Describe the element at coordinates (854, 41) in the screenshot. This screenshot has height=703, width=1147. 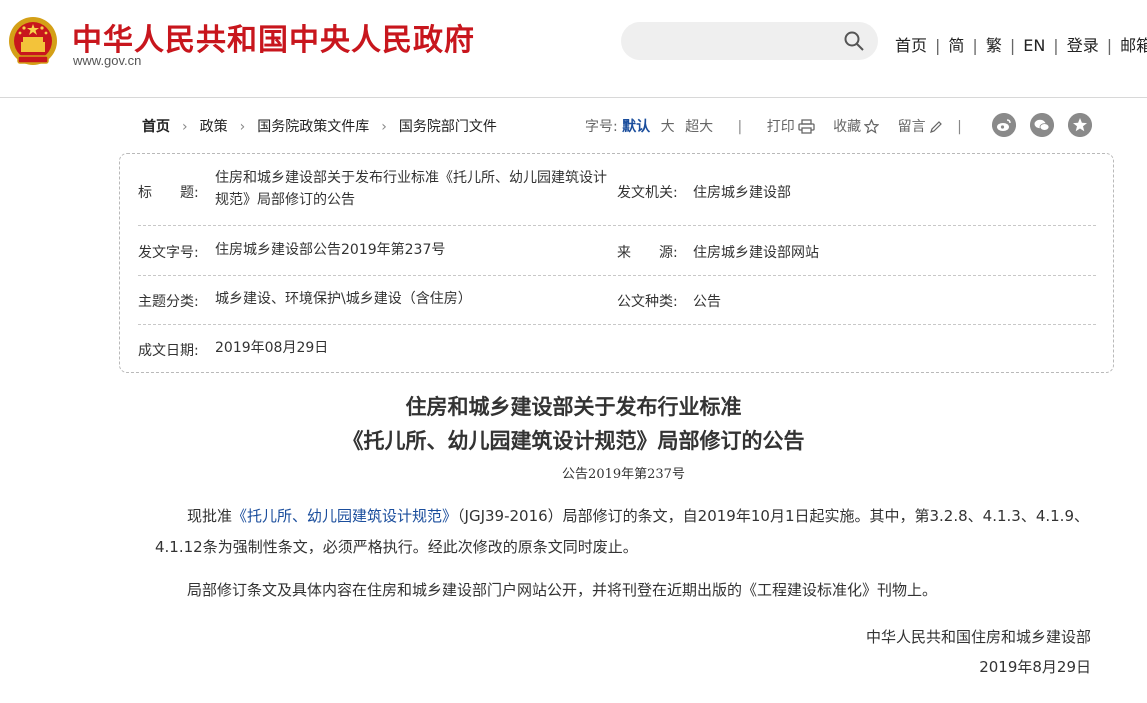
I see `search-icon` at that location.